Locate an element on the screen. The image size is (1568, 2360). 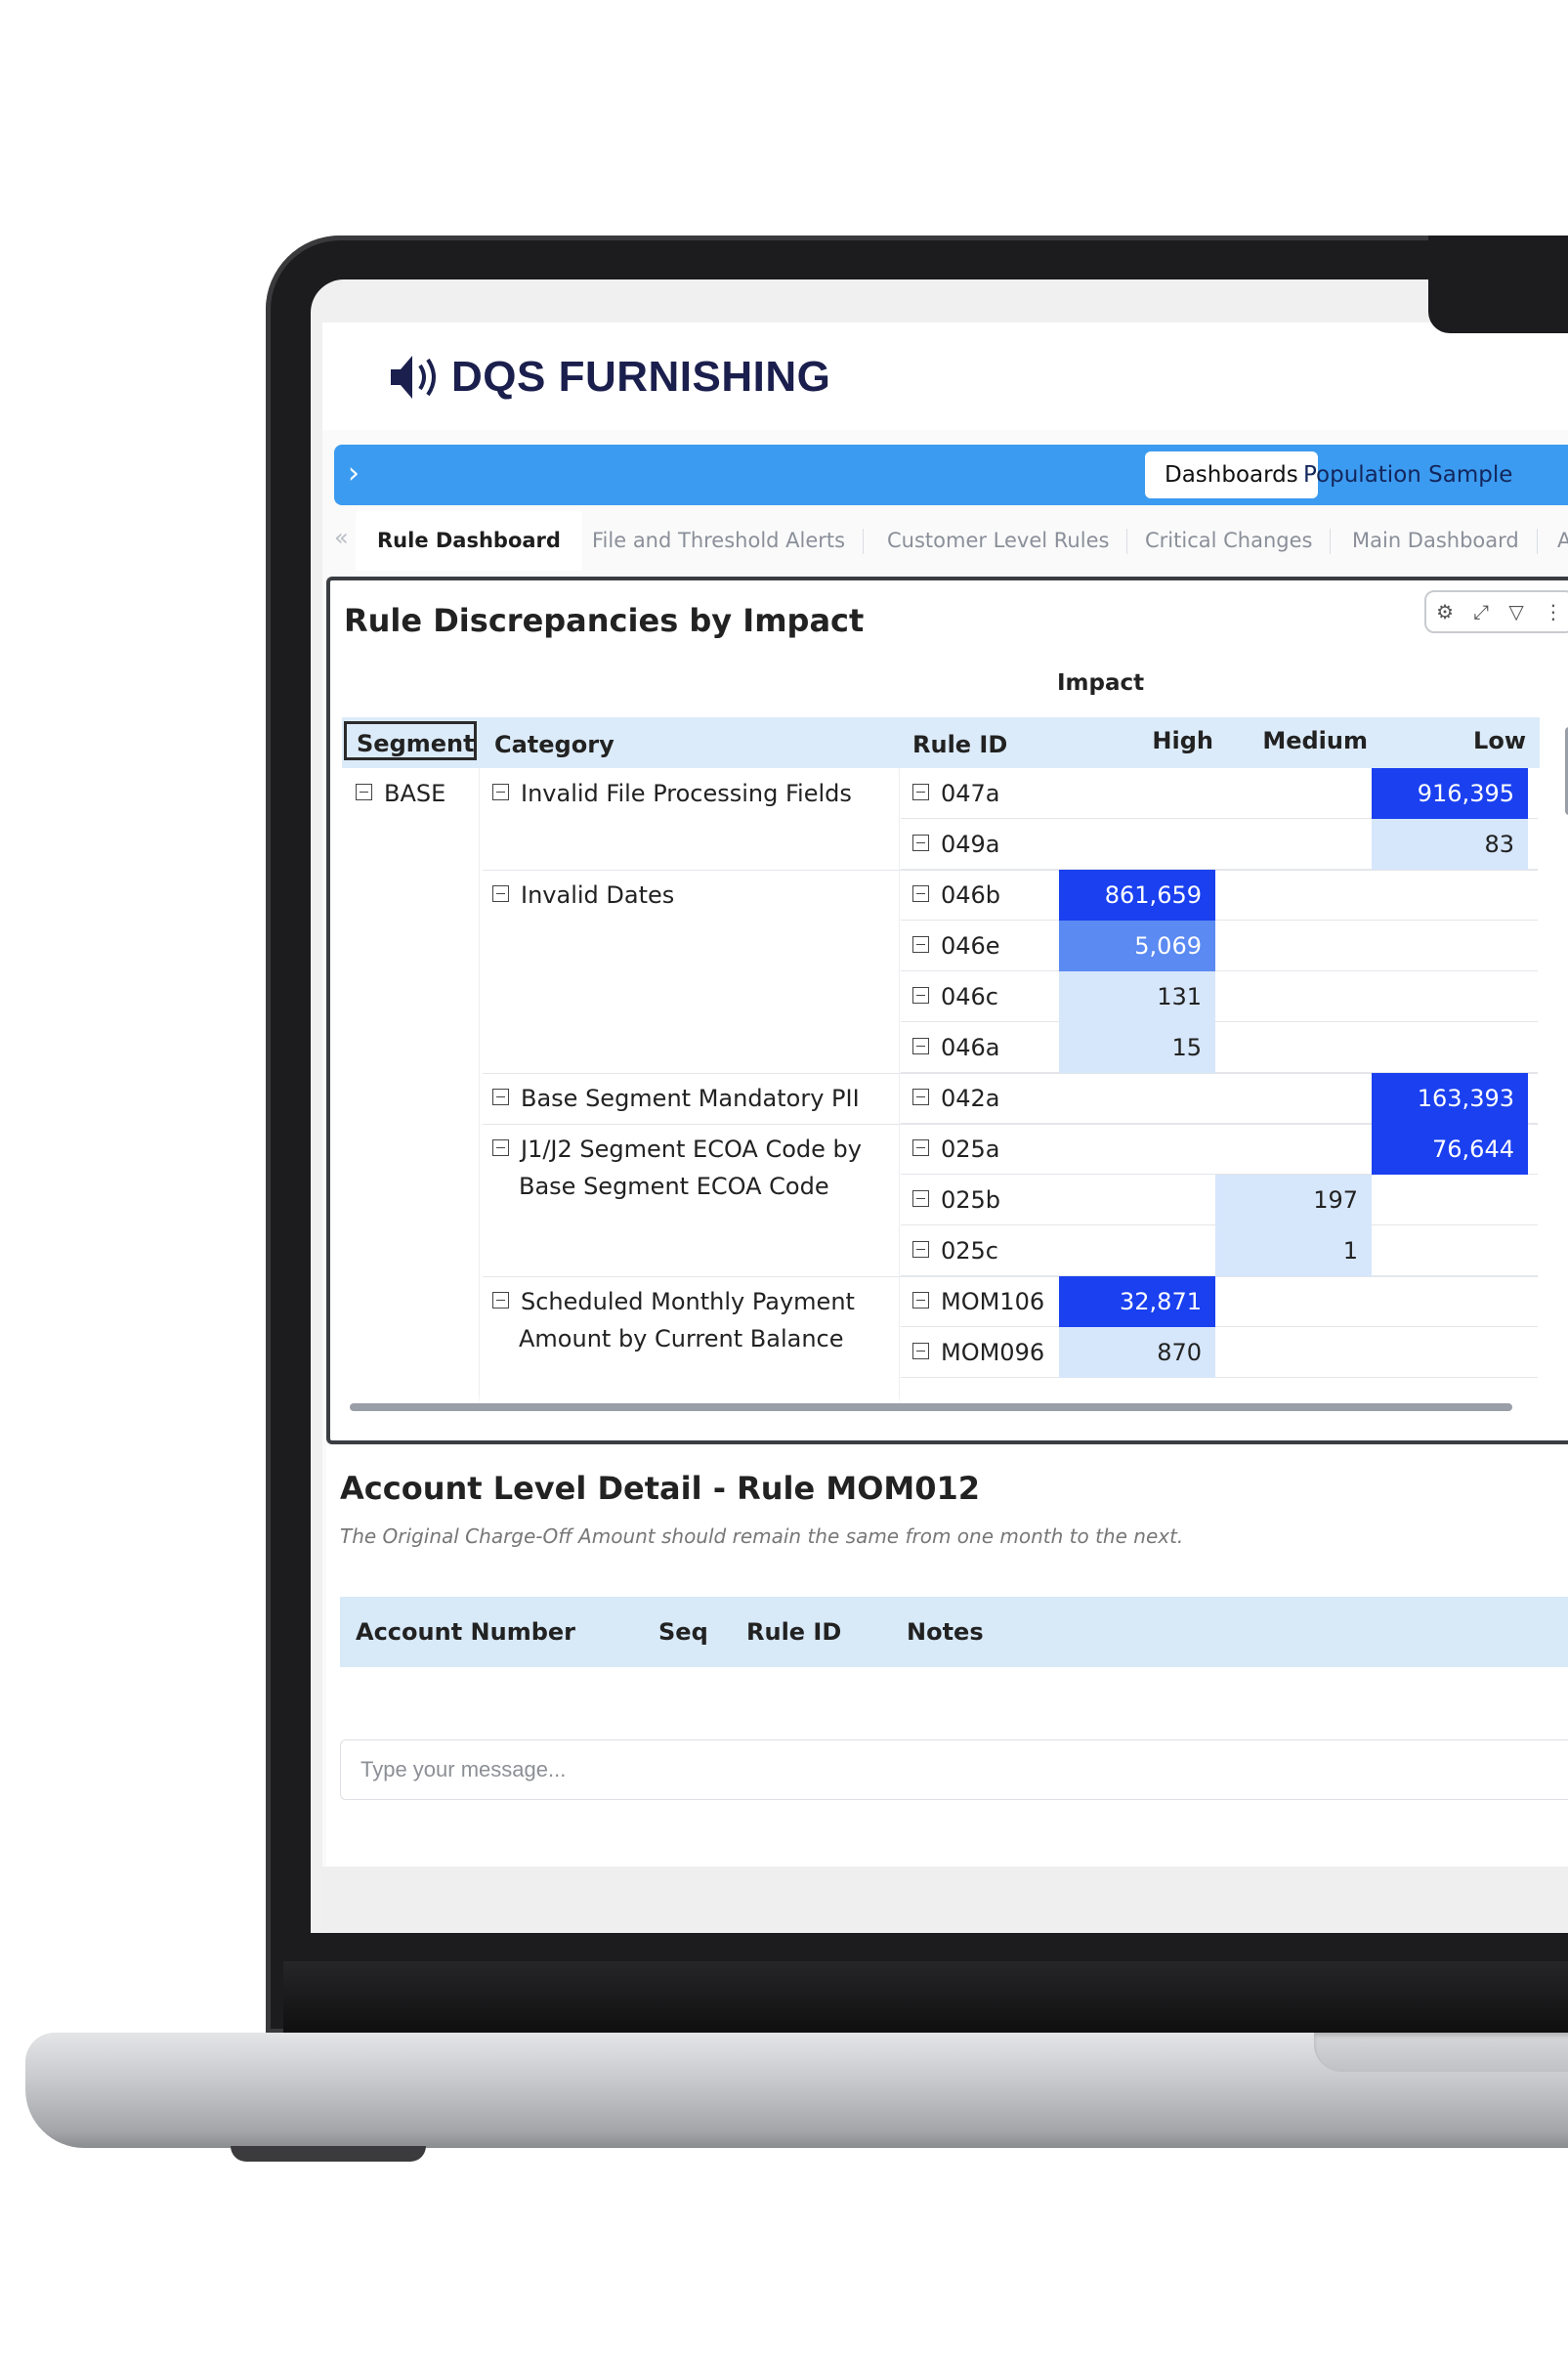
double-chevron-left-icon: « is located at coordinates (341, 537).